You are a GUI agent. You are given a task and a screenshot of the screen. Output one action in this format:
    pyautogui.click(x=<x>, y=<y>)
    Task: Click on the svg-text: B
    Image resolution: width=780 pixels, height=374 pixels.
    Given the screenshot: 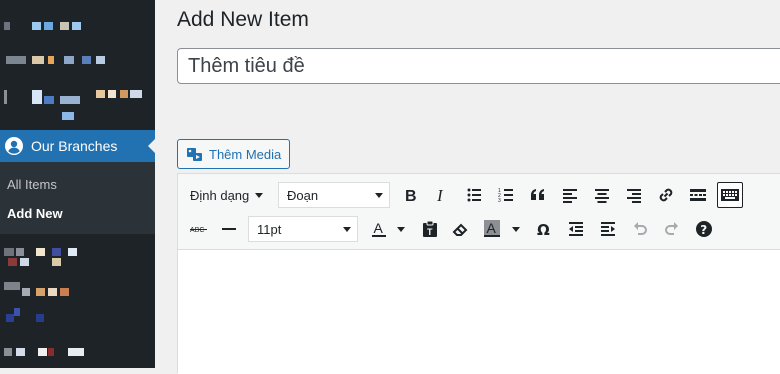 What is the action you would take?
    pyautogui.click(x=411, y=196)
    